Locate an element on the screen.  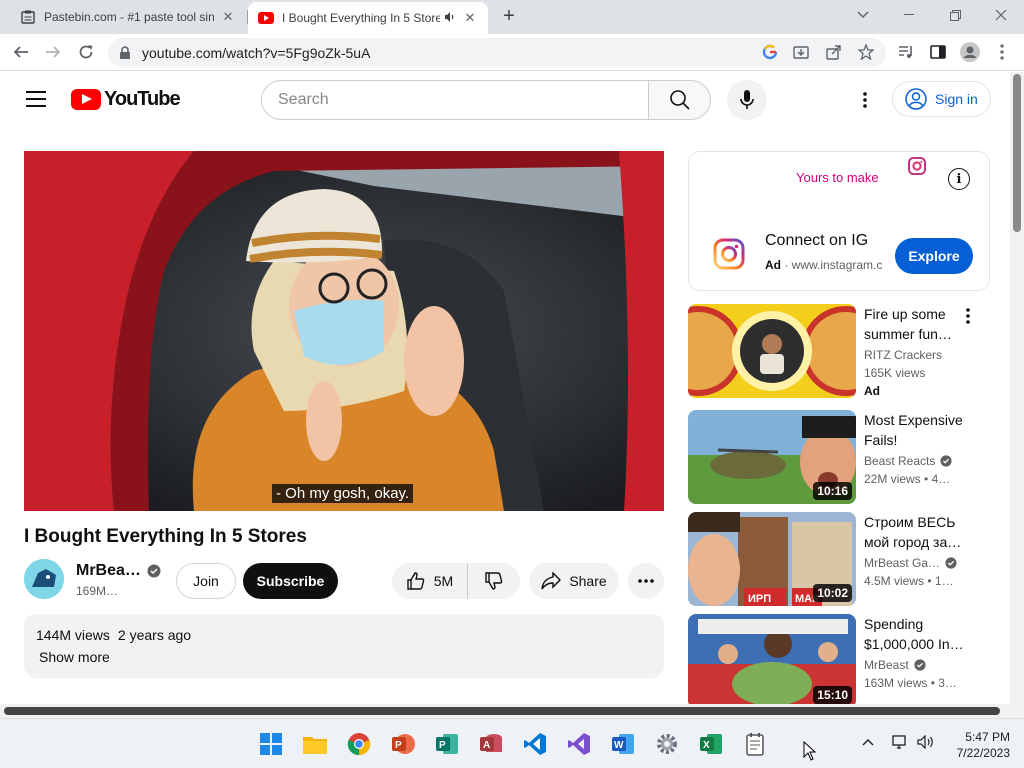
like-count: 5M is located at coordinates (443, 581).